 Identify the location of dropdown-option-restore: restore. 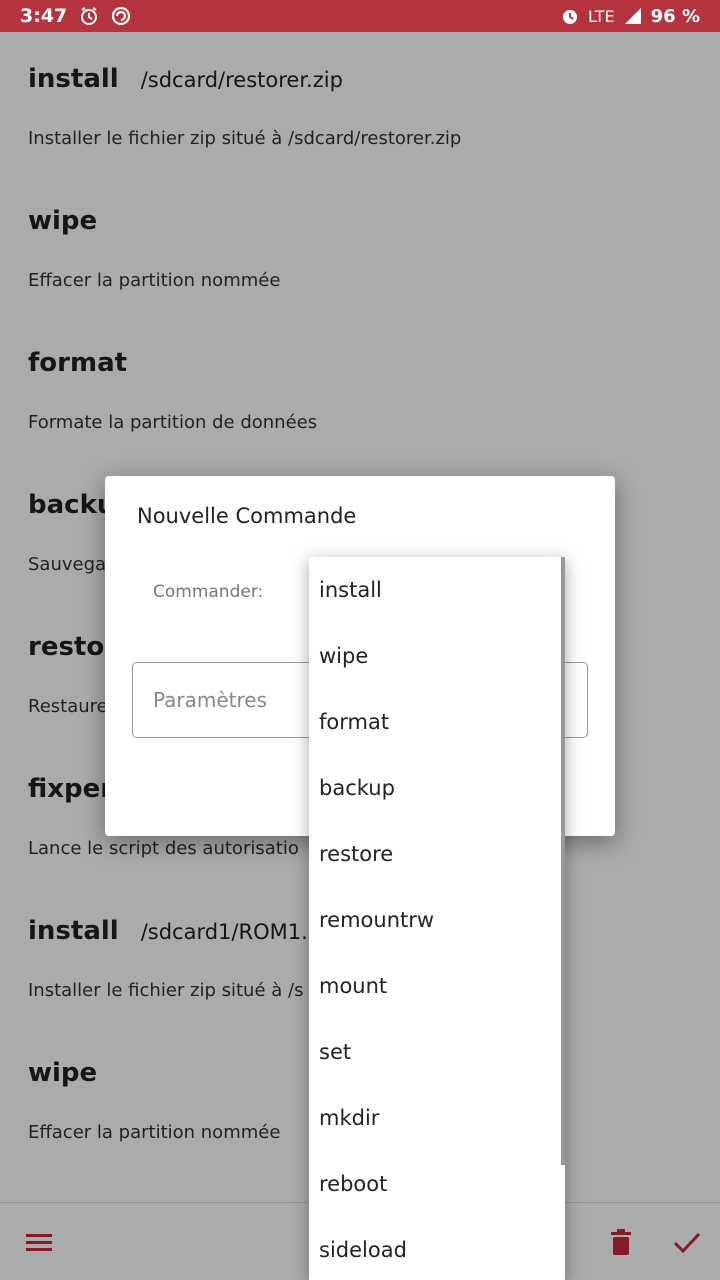
(437, 854).